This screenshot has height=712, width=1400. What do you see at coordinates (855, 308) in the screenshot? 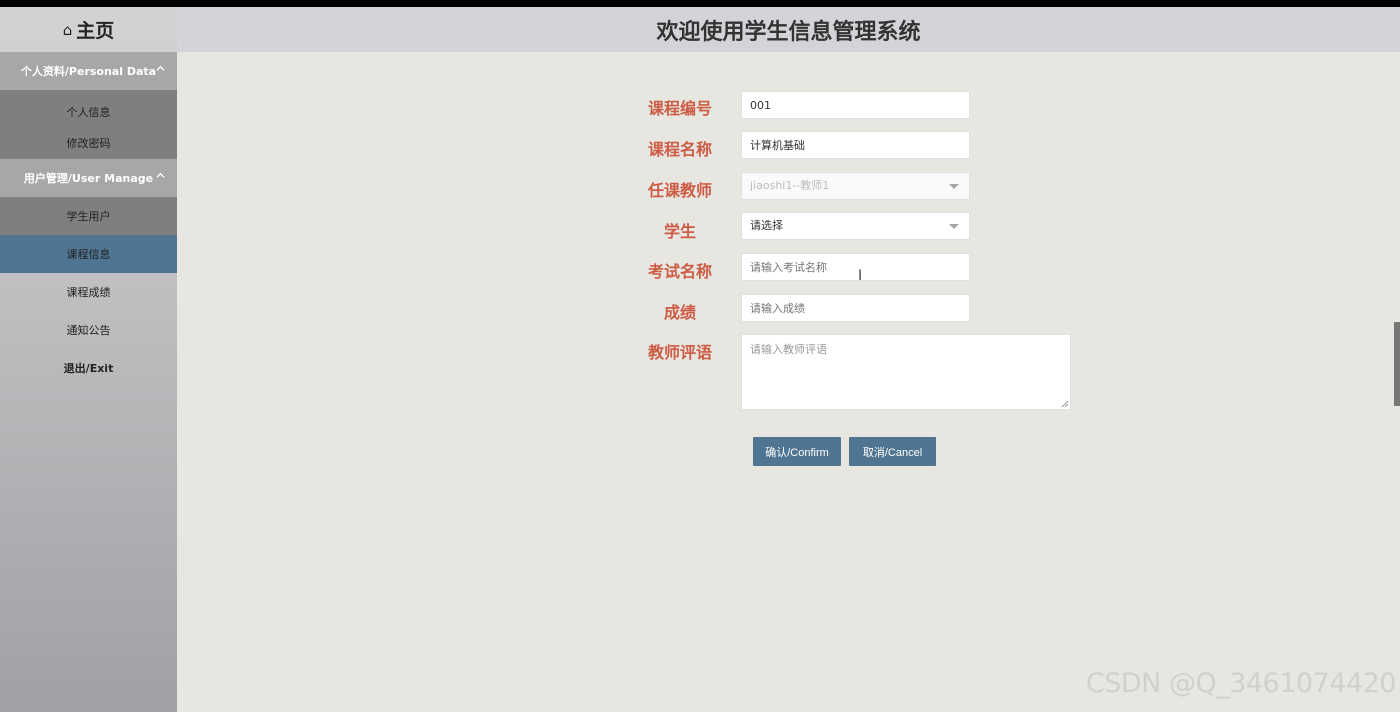
I see `score-input` at bounding box center [855, 308].